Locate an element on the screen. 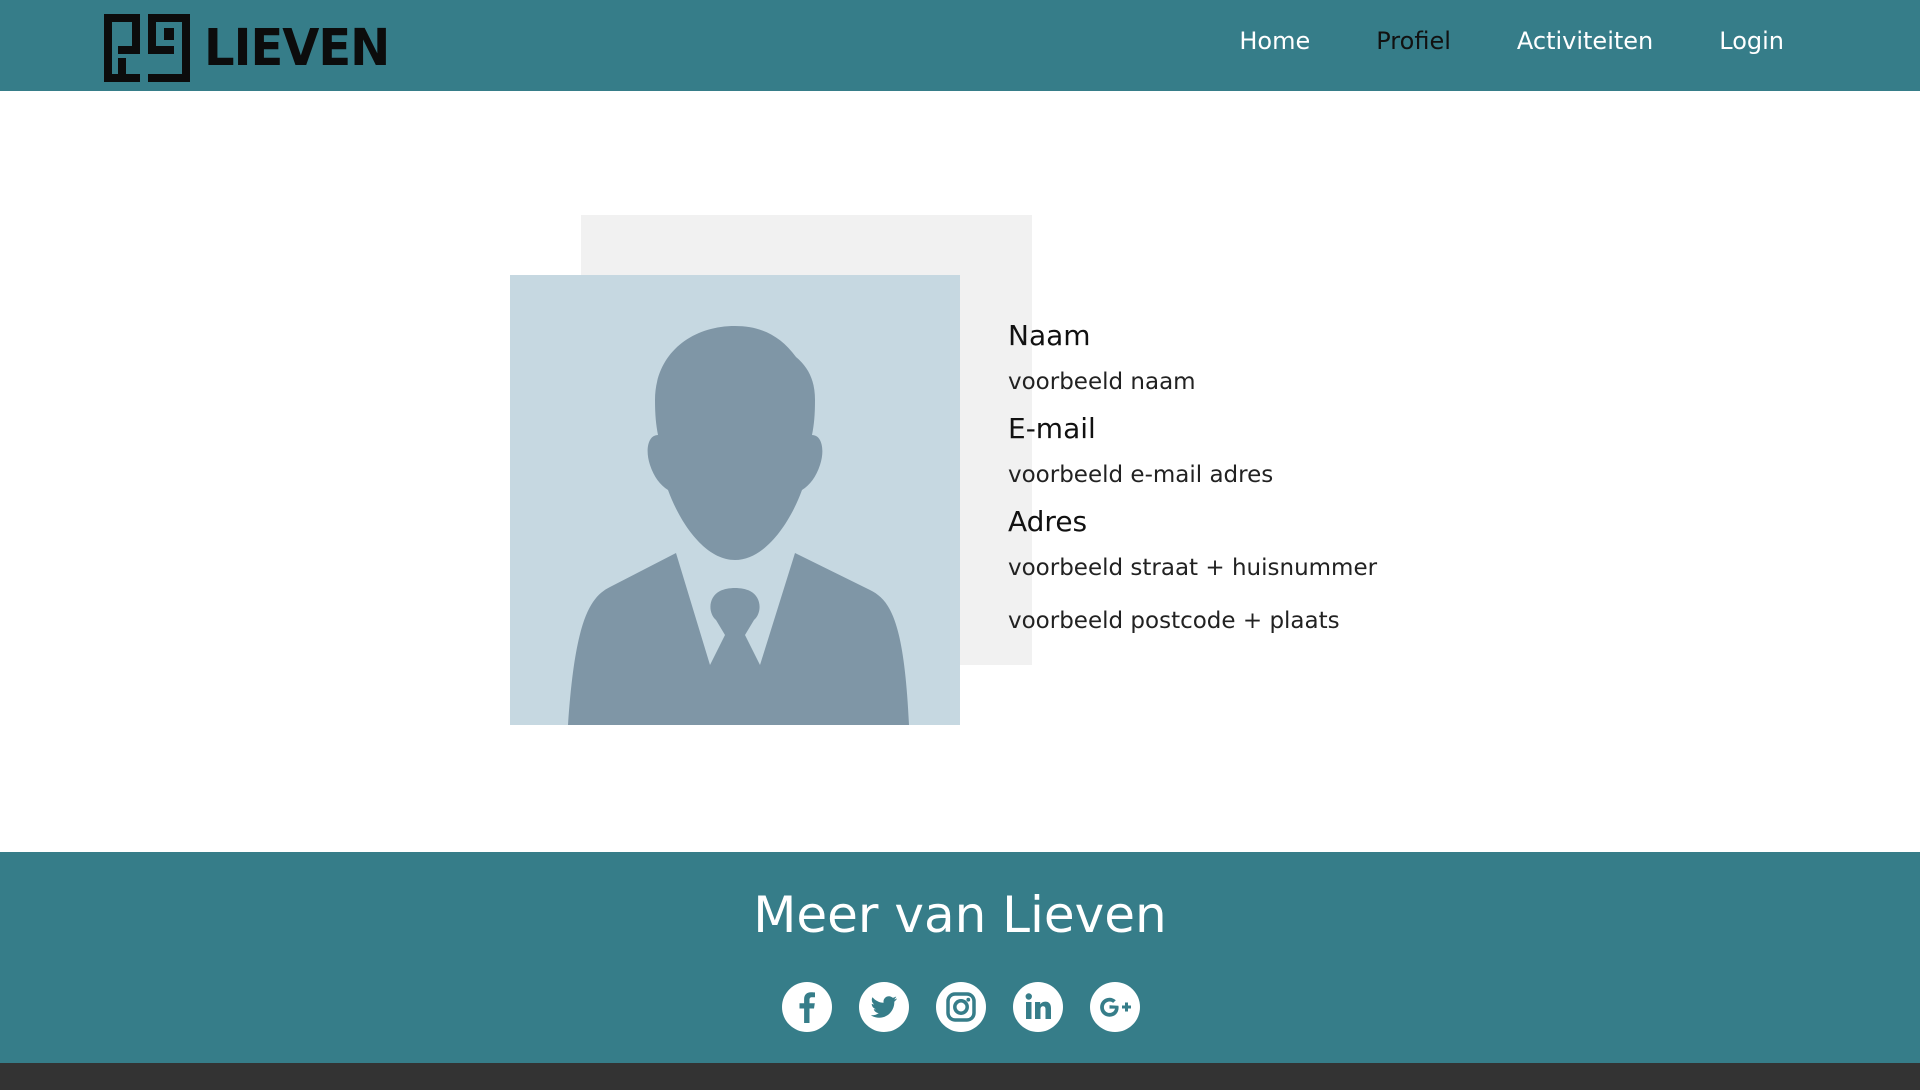 The image size is (1920, 1090). footer-title: Meer van Lieven is located at coordinates (960, 915).